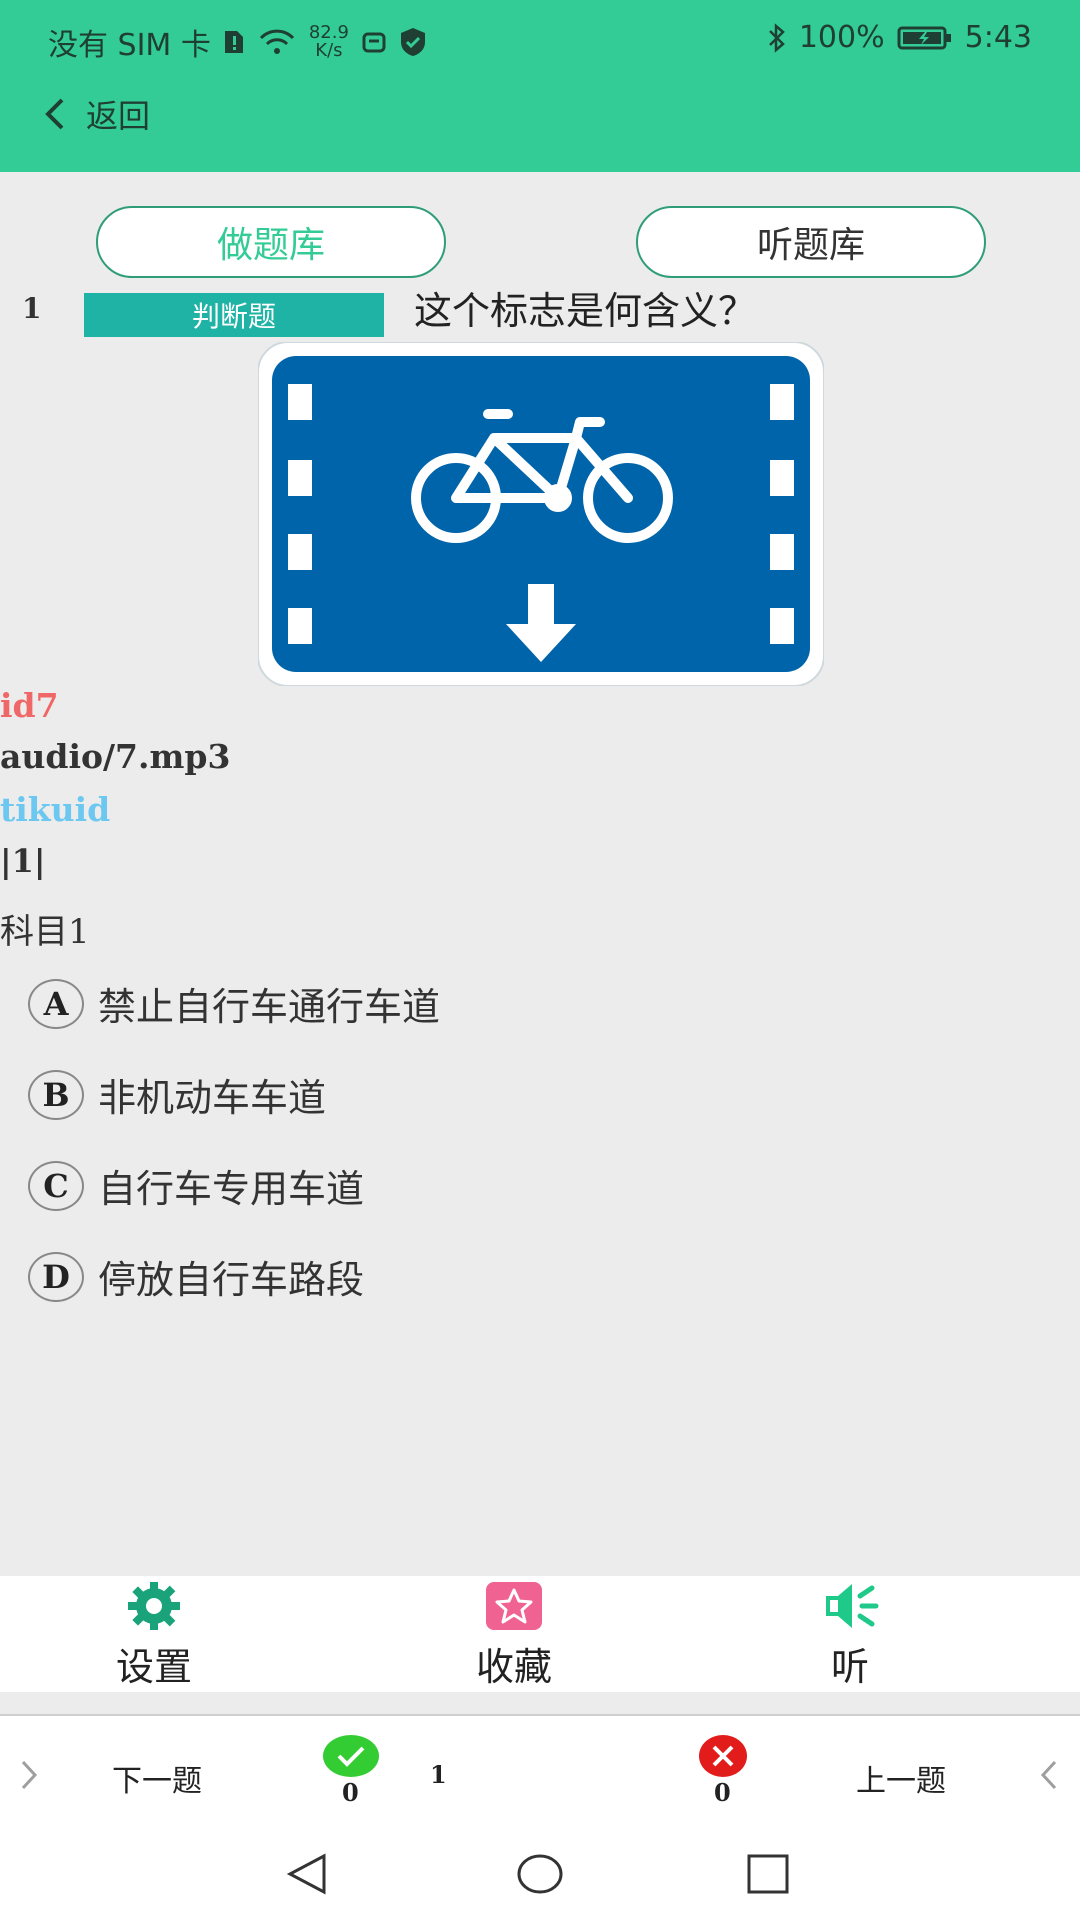 The height and width of the screenshot is (1920, 1080). What do you see at coordinates (722, 1792) in the screenshot?
I see `wrong-count: 0` at bounding box center [722, 1792].